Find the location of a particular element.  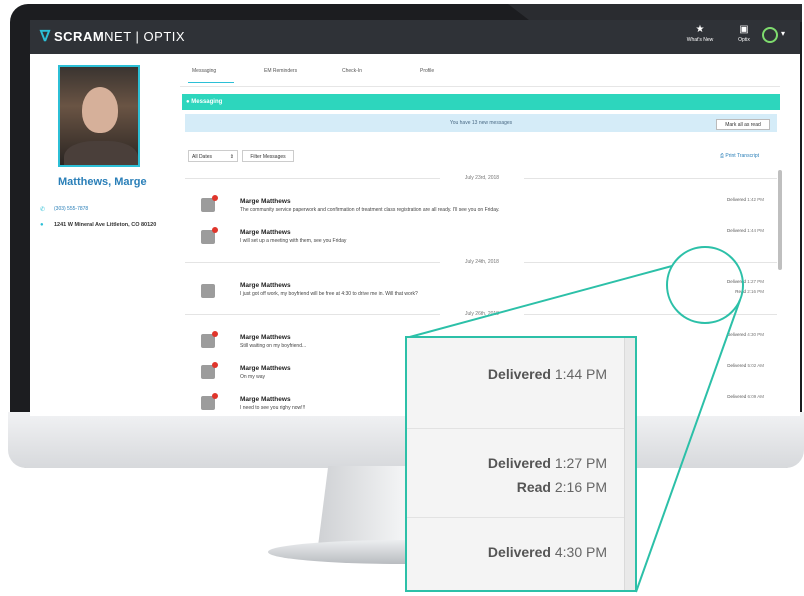

logo-icon: ∇ is located at coordinates (45, 36).